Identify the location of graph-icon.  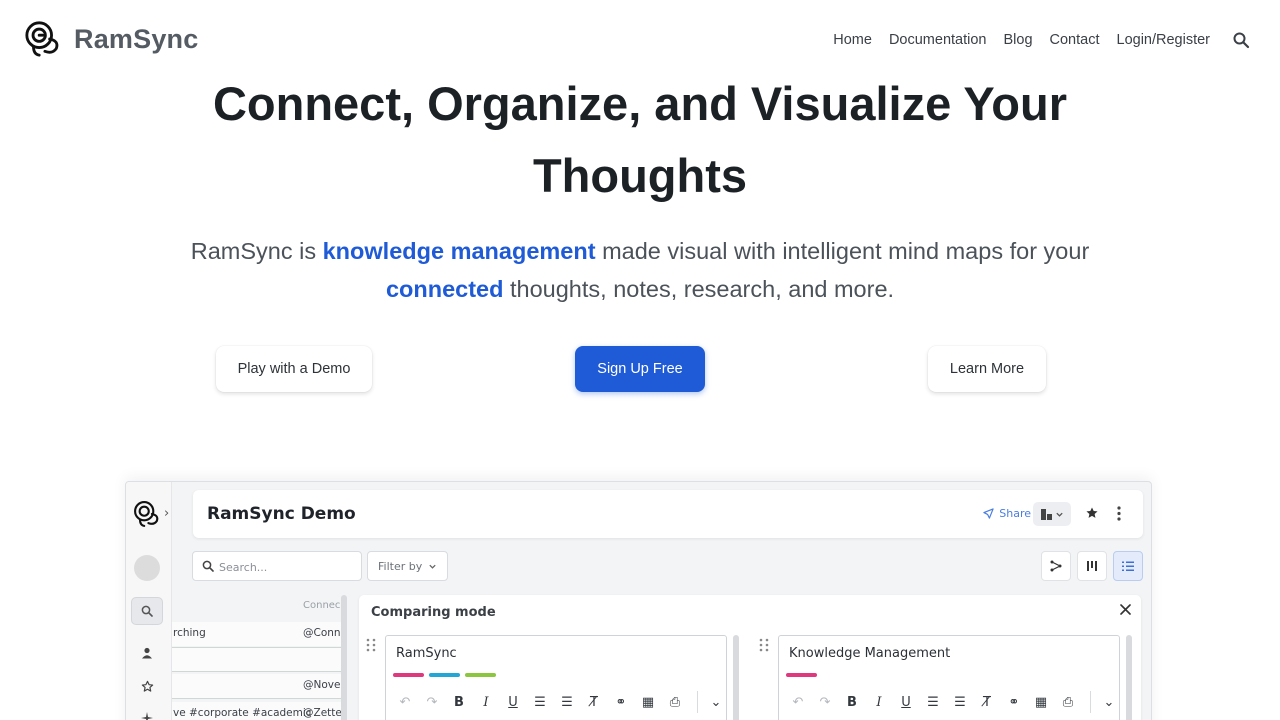
(1056, 566).